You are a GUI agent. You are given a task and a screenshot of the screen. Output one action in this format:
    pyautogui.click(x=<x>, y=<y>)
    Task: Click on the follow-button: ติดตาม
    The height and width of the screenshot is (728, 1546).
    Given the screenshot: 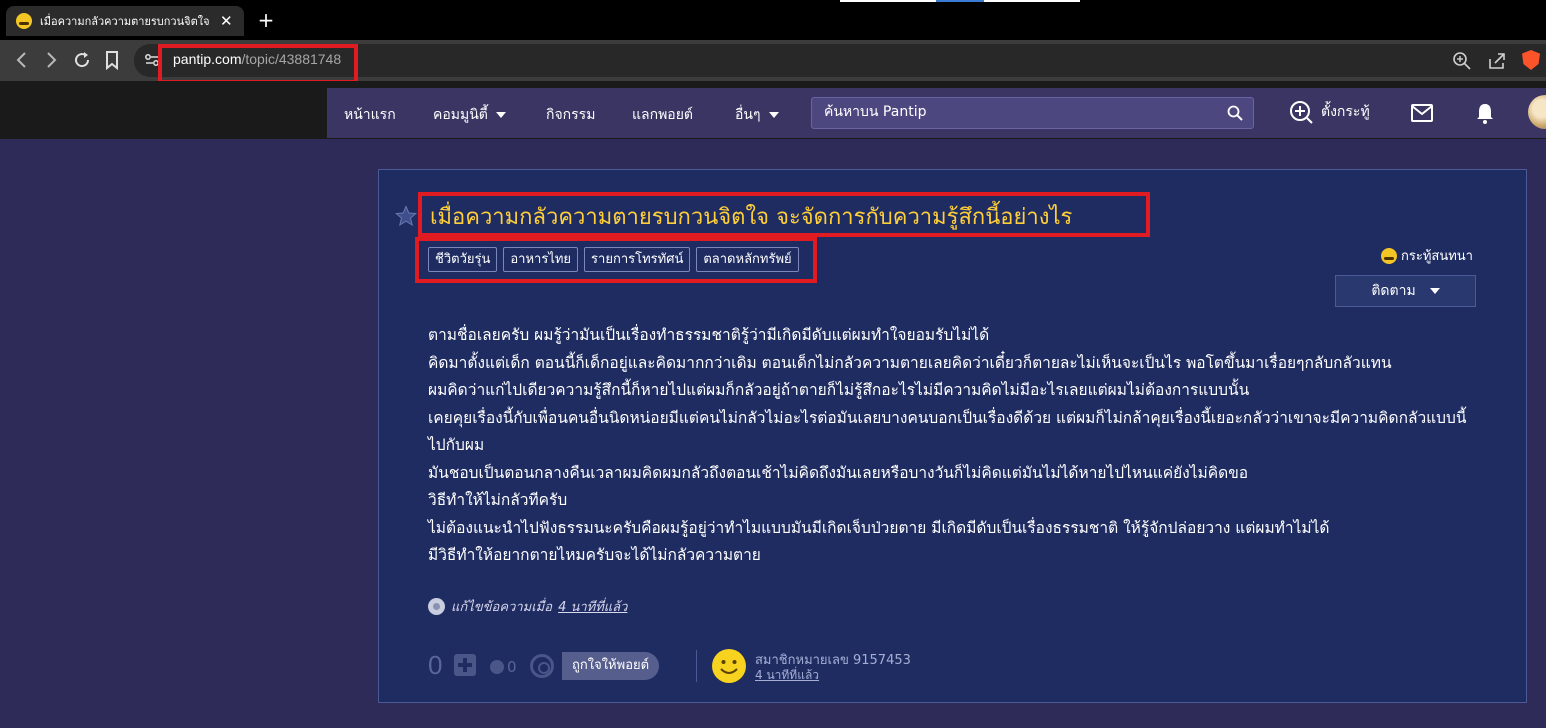 What is the action you would take?
    pyautogui.click(x=1405, y=291)
    